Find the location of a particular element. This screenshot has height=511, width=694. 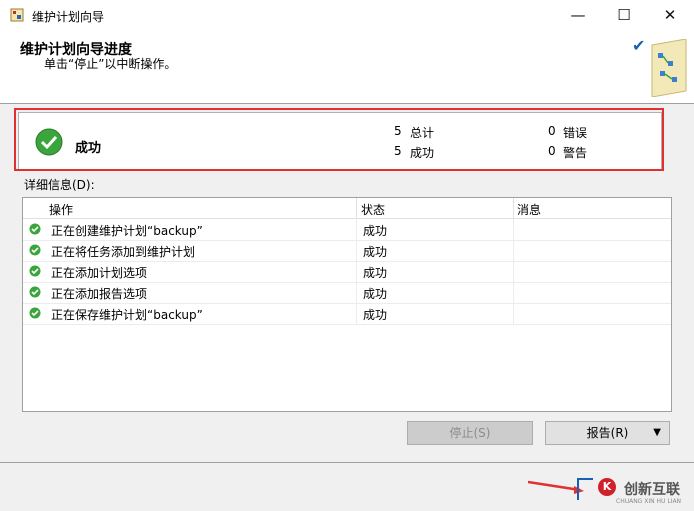

total-label: 总计 is located at coordinates (422, 133).